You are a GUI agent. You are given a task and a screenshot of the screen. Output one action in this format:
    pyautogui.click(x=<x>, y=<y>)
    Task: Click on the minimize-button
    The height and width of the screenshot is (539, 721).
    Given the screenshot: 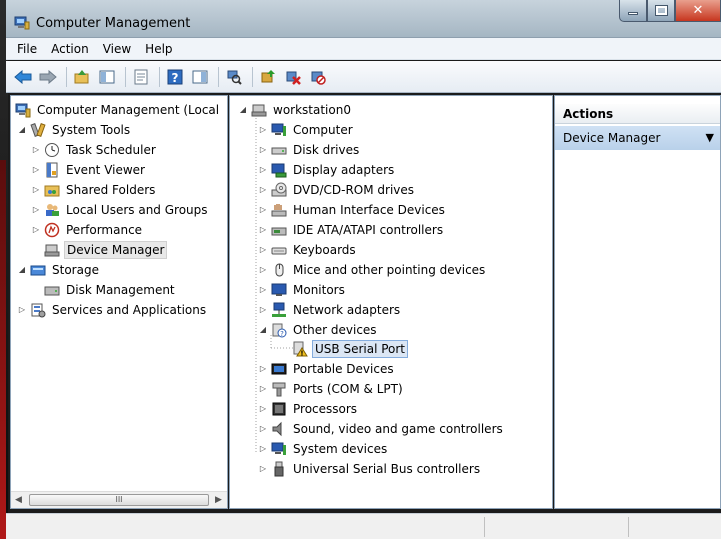 What is the action you would take?
    pyautogui.click(x=633, y=11)
    